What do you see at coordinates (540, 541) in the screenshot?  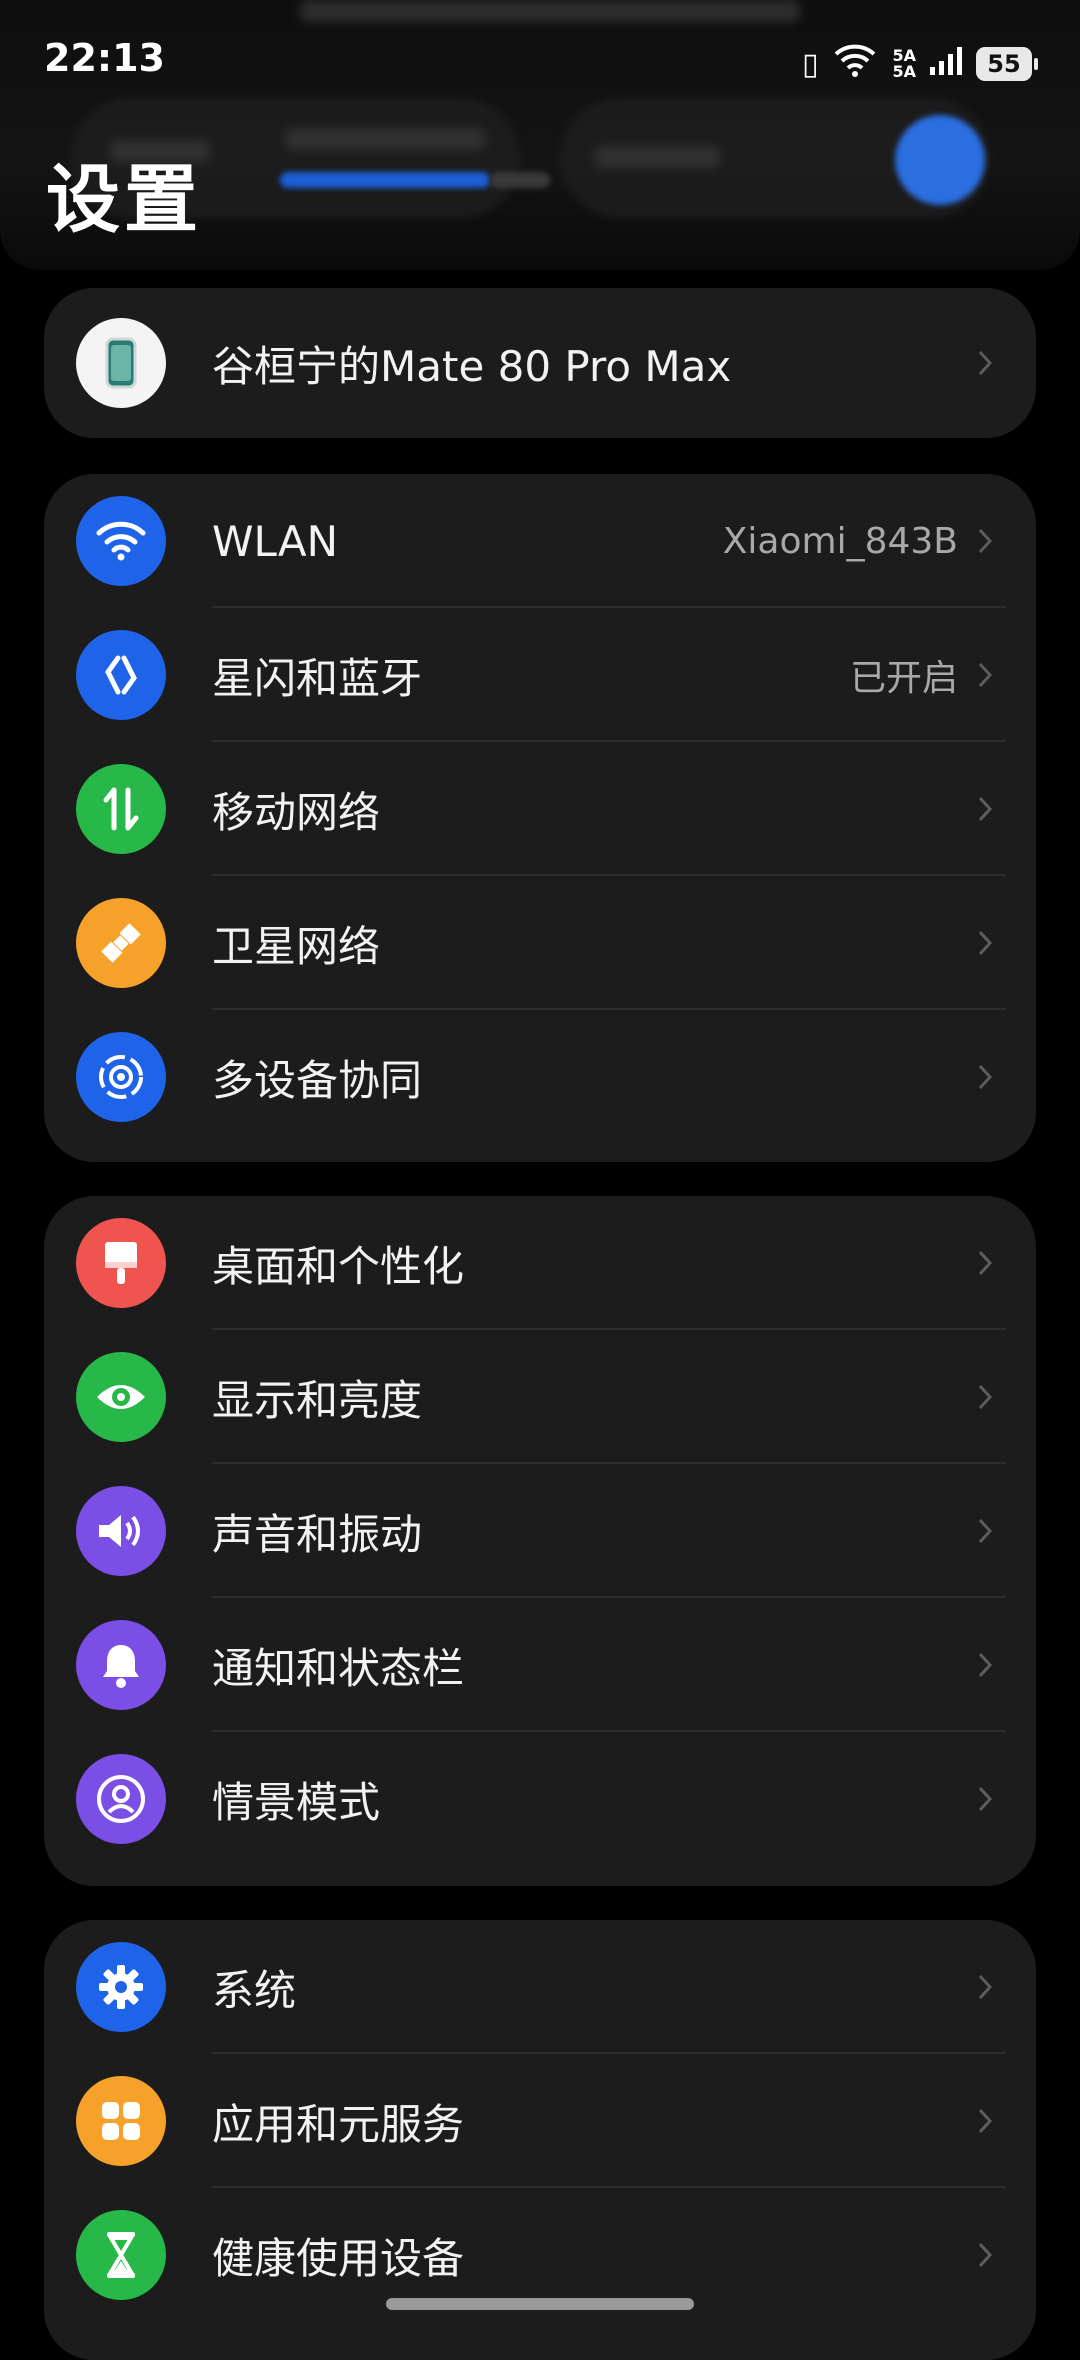 I see `settings-row-wlan: WLAN Xiaomi_843B` at bounding box center [540, 541].